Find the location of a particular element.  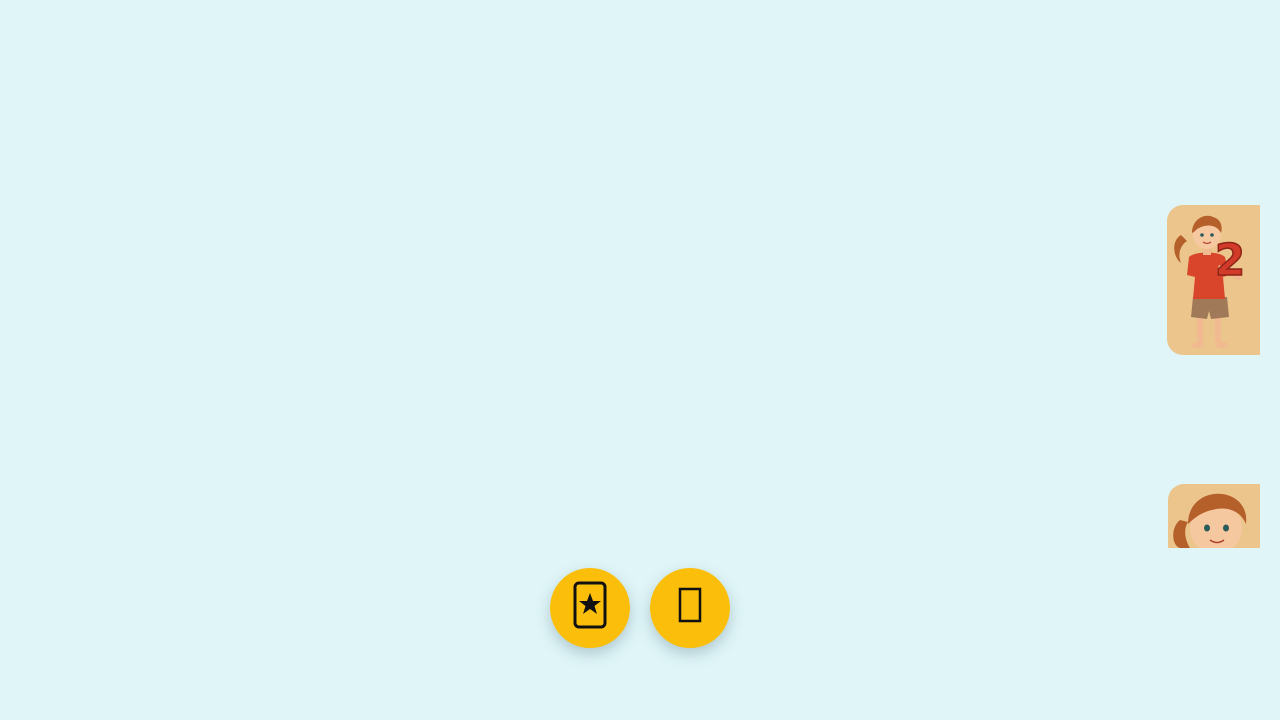

star-card-icon is located at coordinates (590, 608).